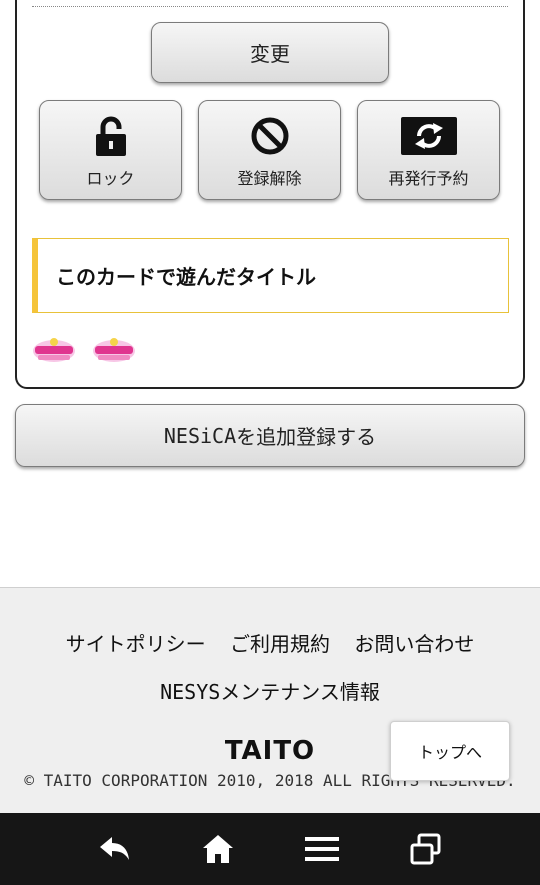 This screenshot has width=540, height=885. I want to click on add-nesica-label-brand: NESiCA, so click(200, 435).